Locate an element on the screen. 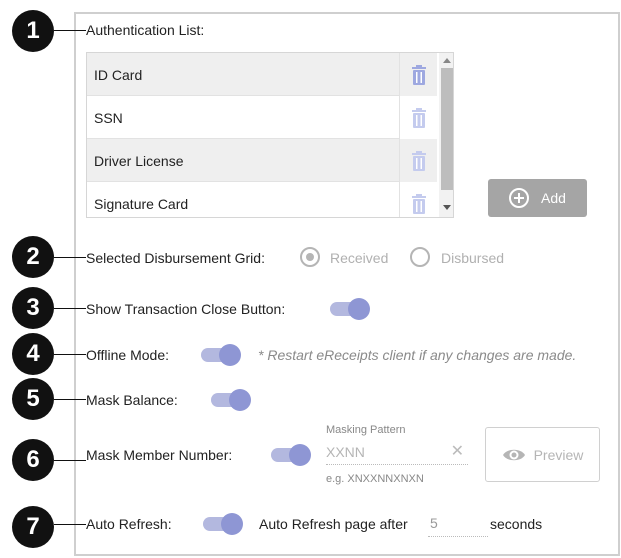  list-item-label: SSN is located at coordinates (108, 118).